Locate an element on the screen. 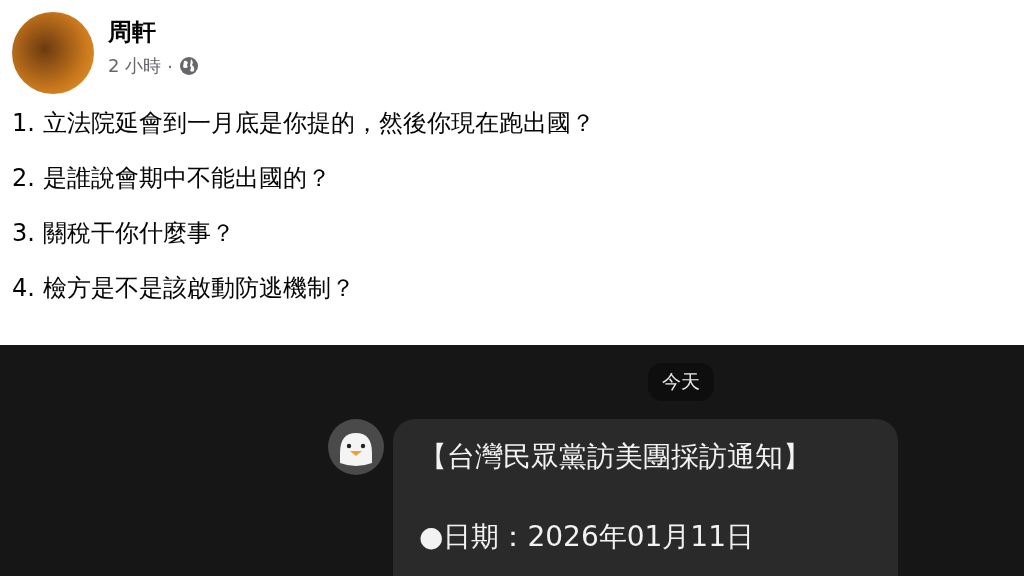  author-name: 周軒 is located at coordinates (153, 32).